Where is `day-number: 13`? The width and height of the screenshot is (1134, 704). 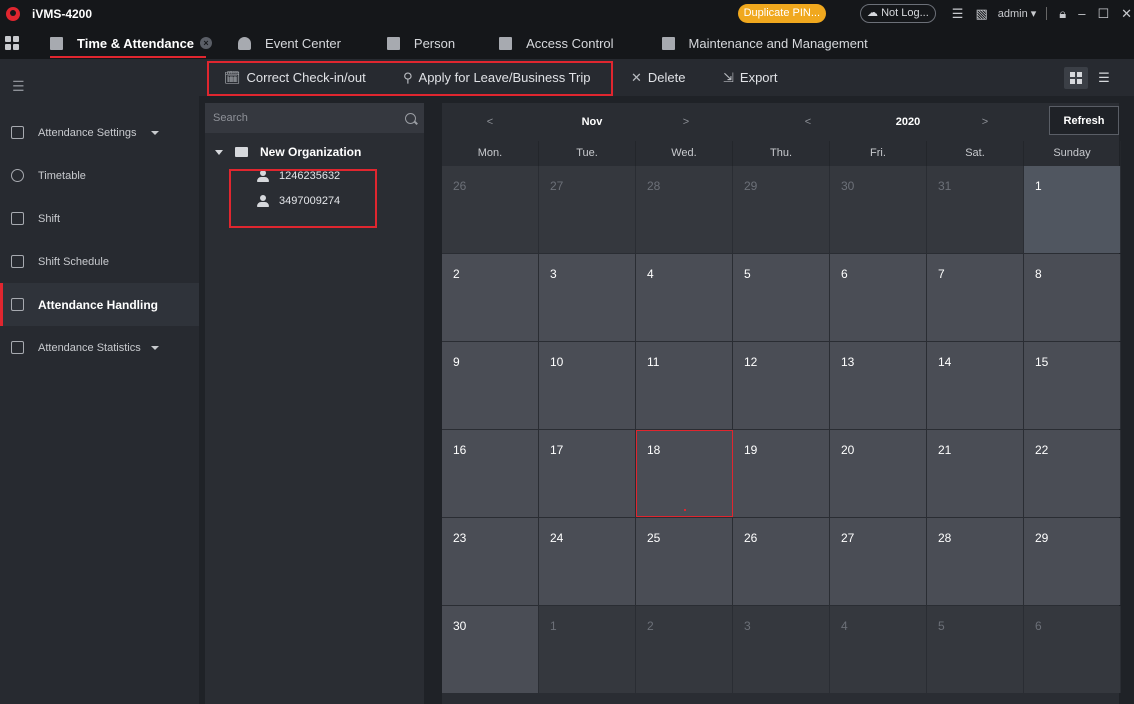
day-number: 13 is located at coordinates (848, 362).